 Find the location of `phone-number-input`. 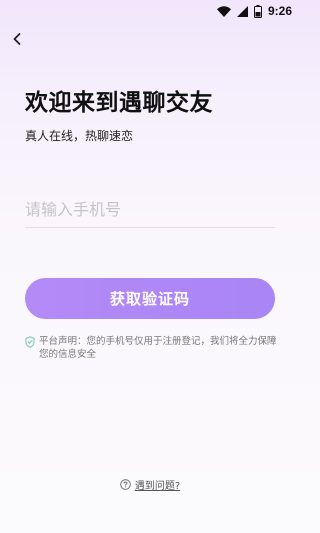

phone-number-input is located at coordinates (150, 212).